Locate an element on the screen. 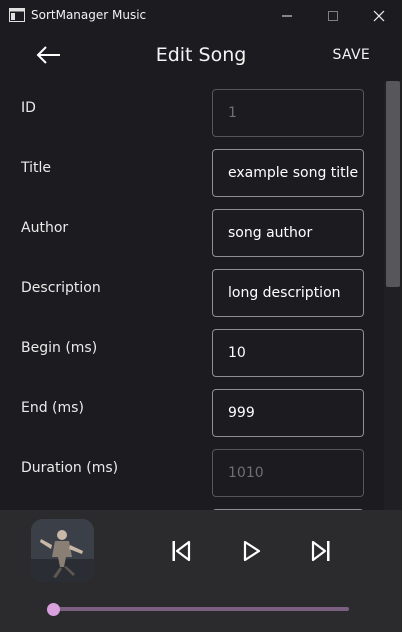  minimize-button is located at coordinates (287, 15).